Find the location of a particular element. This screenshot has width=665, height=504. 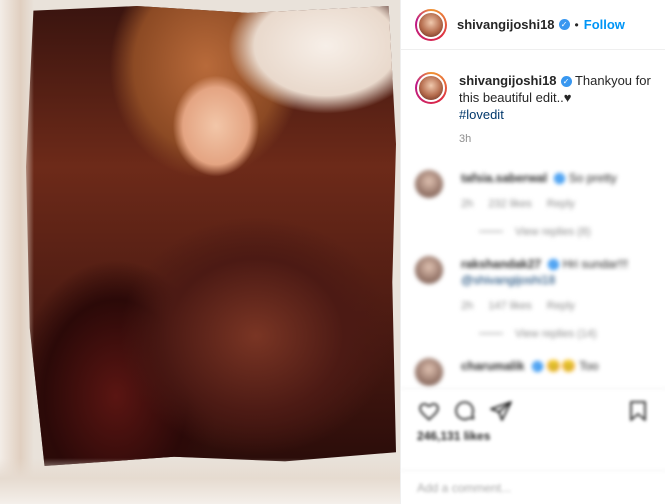

comment-text: So pretty is located at coordinates (592, 178).